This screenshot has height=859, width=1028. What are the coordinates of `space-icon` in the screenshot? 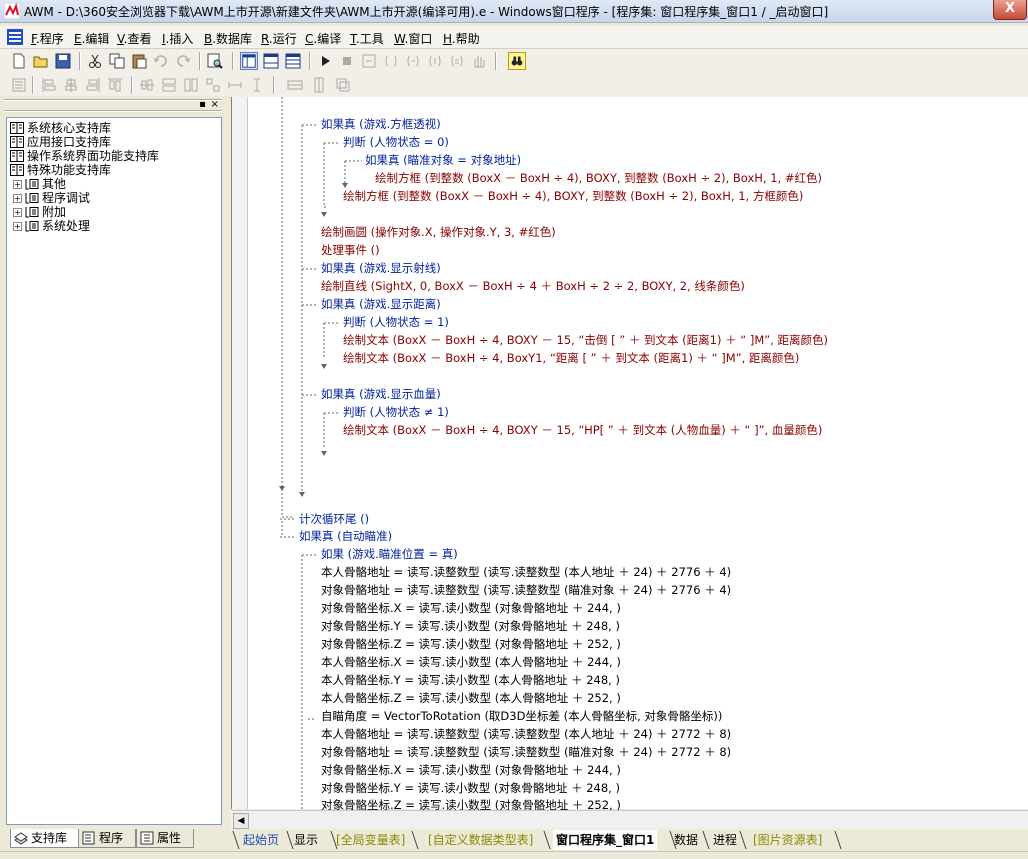 It's located at (235, 85).